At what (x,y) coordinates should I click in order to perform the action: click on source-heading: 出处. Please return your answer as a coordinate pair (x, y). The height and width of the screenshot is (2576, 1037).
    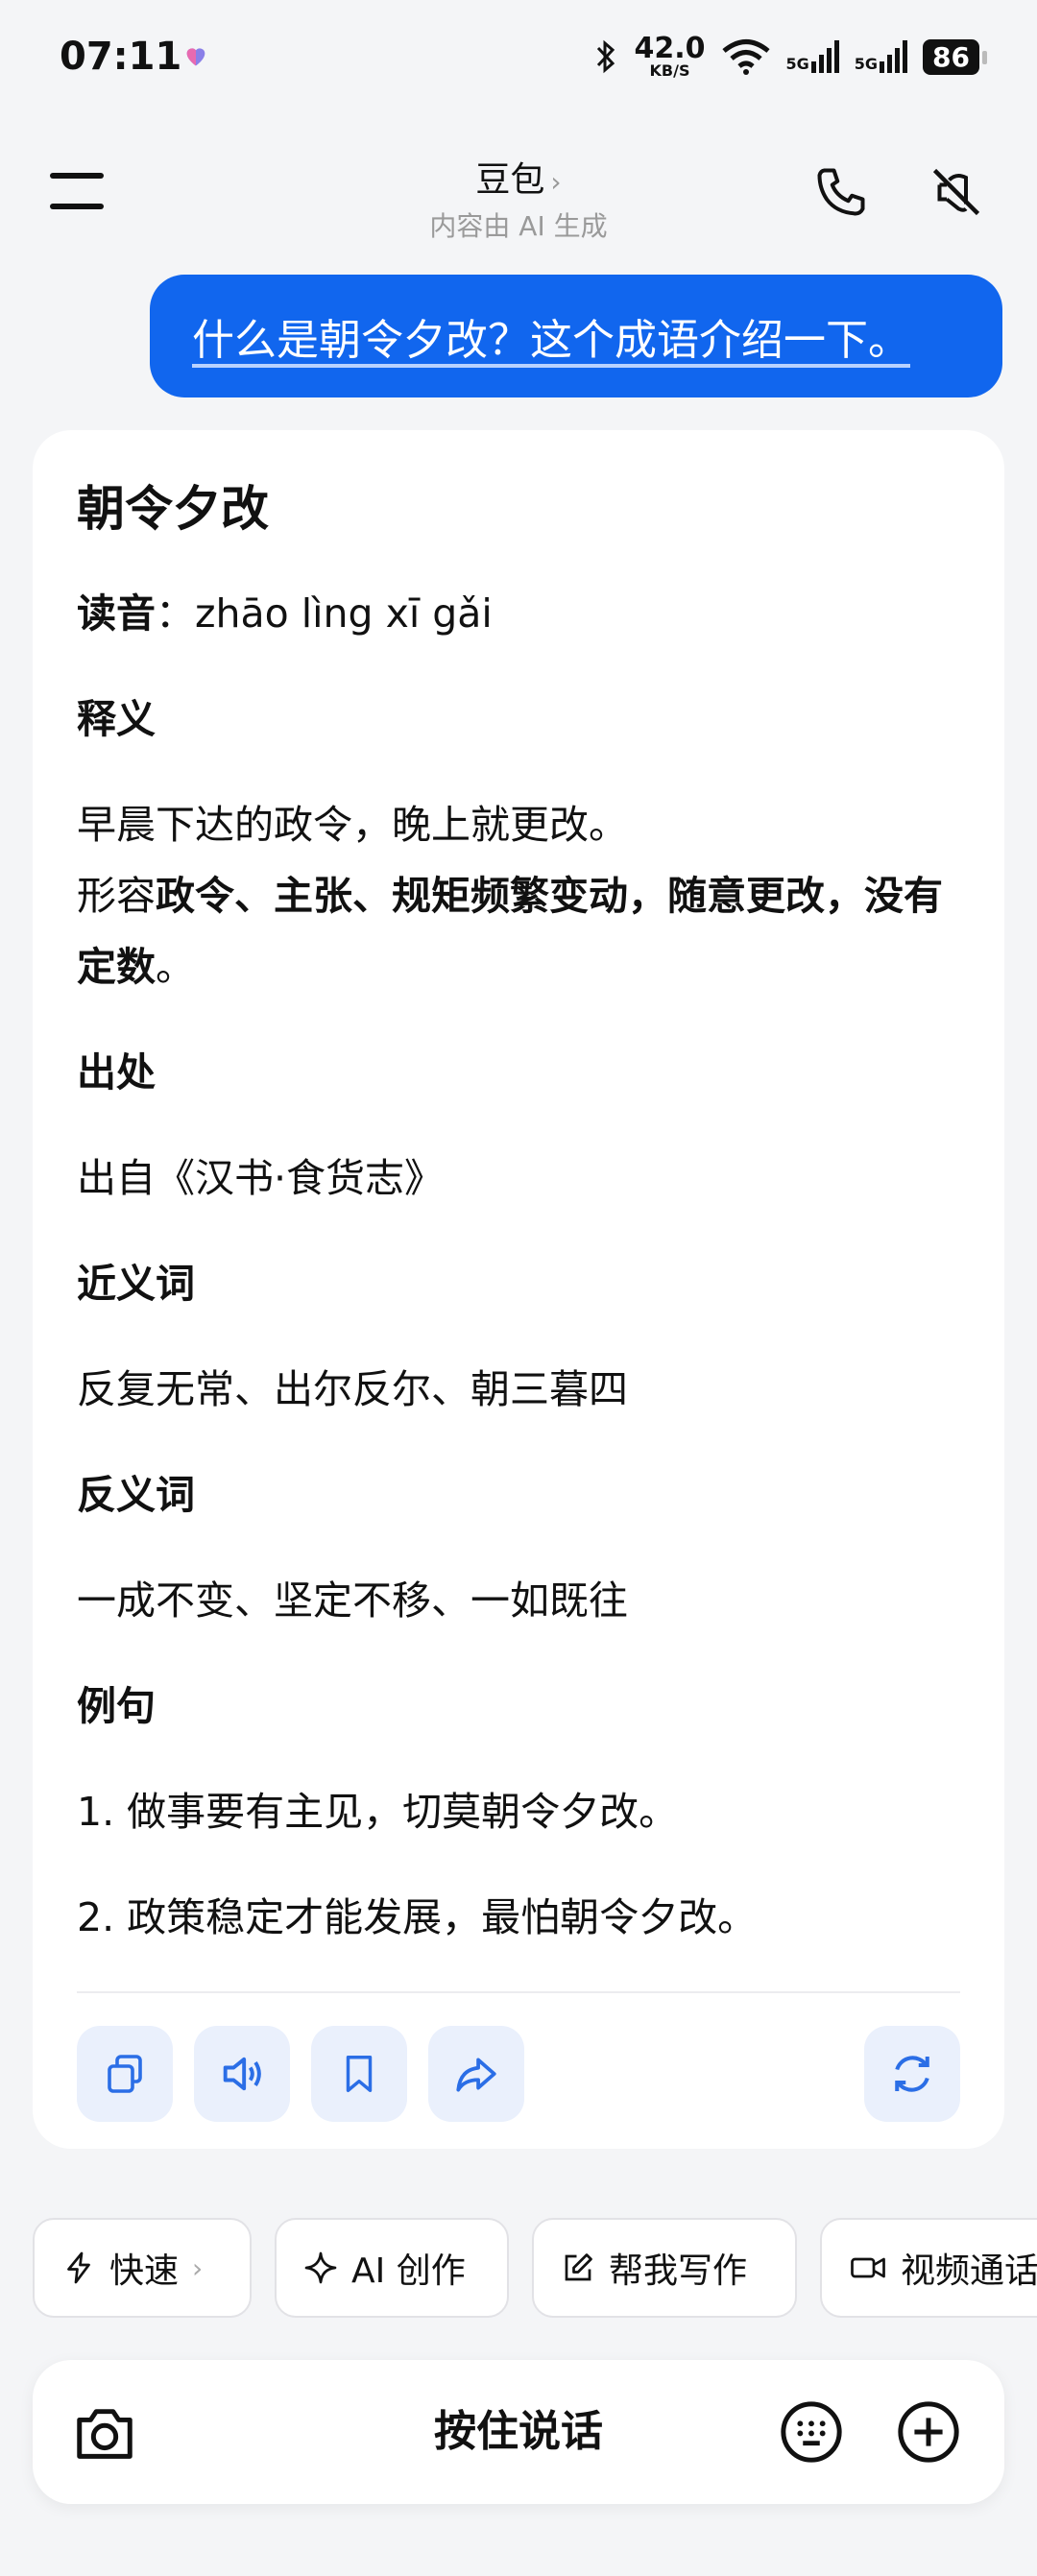
    Looking at the image, I should click on (116, 1072).